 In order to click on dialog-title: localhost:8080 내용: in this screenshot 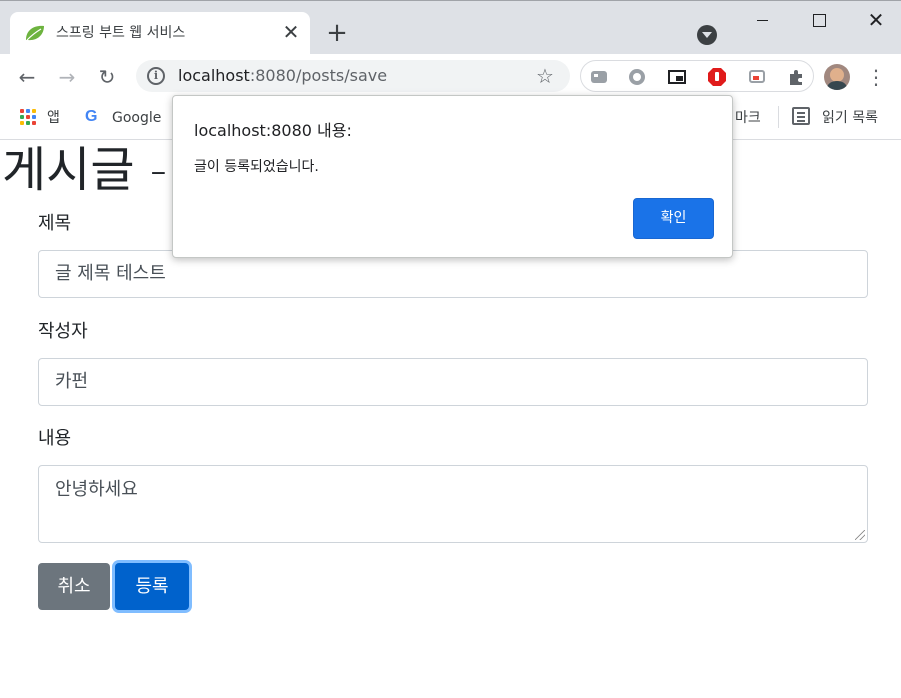, I will do `click(273, 130)`.